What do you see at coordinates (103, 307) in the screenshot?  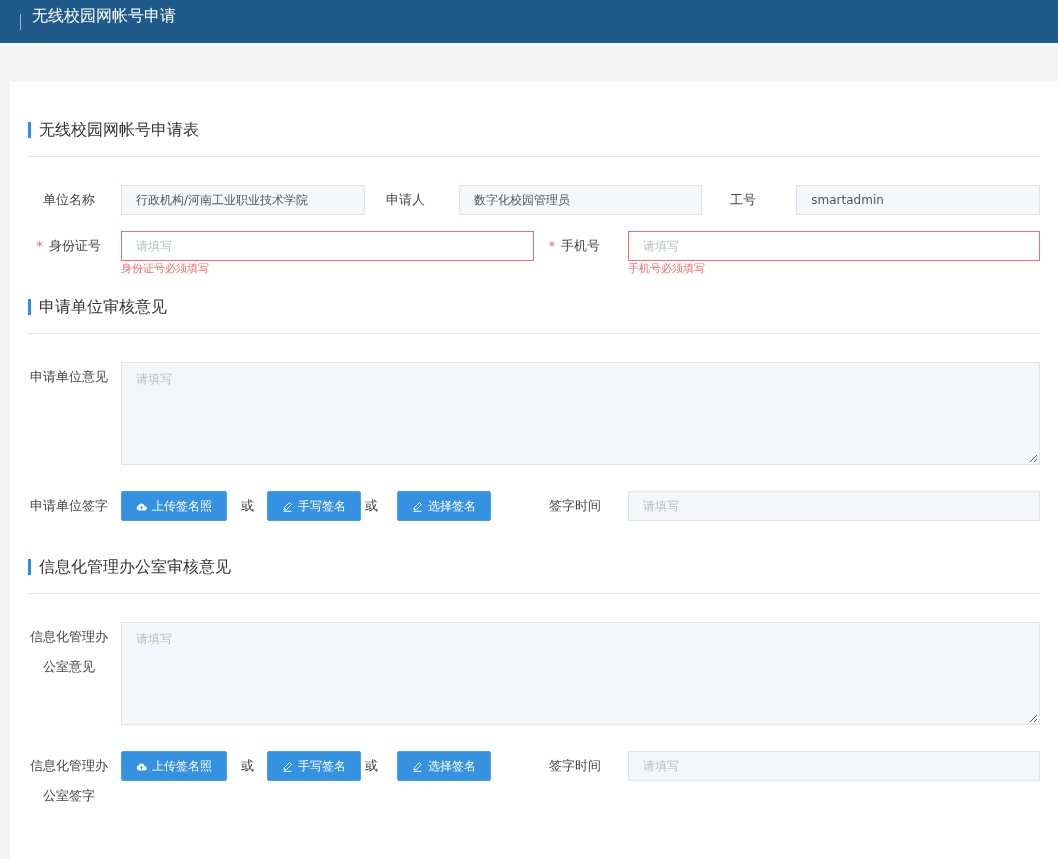 I see `section-title: 申请单位审核意见` at bounding box center [103, 307].